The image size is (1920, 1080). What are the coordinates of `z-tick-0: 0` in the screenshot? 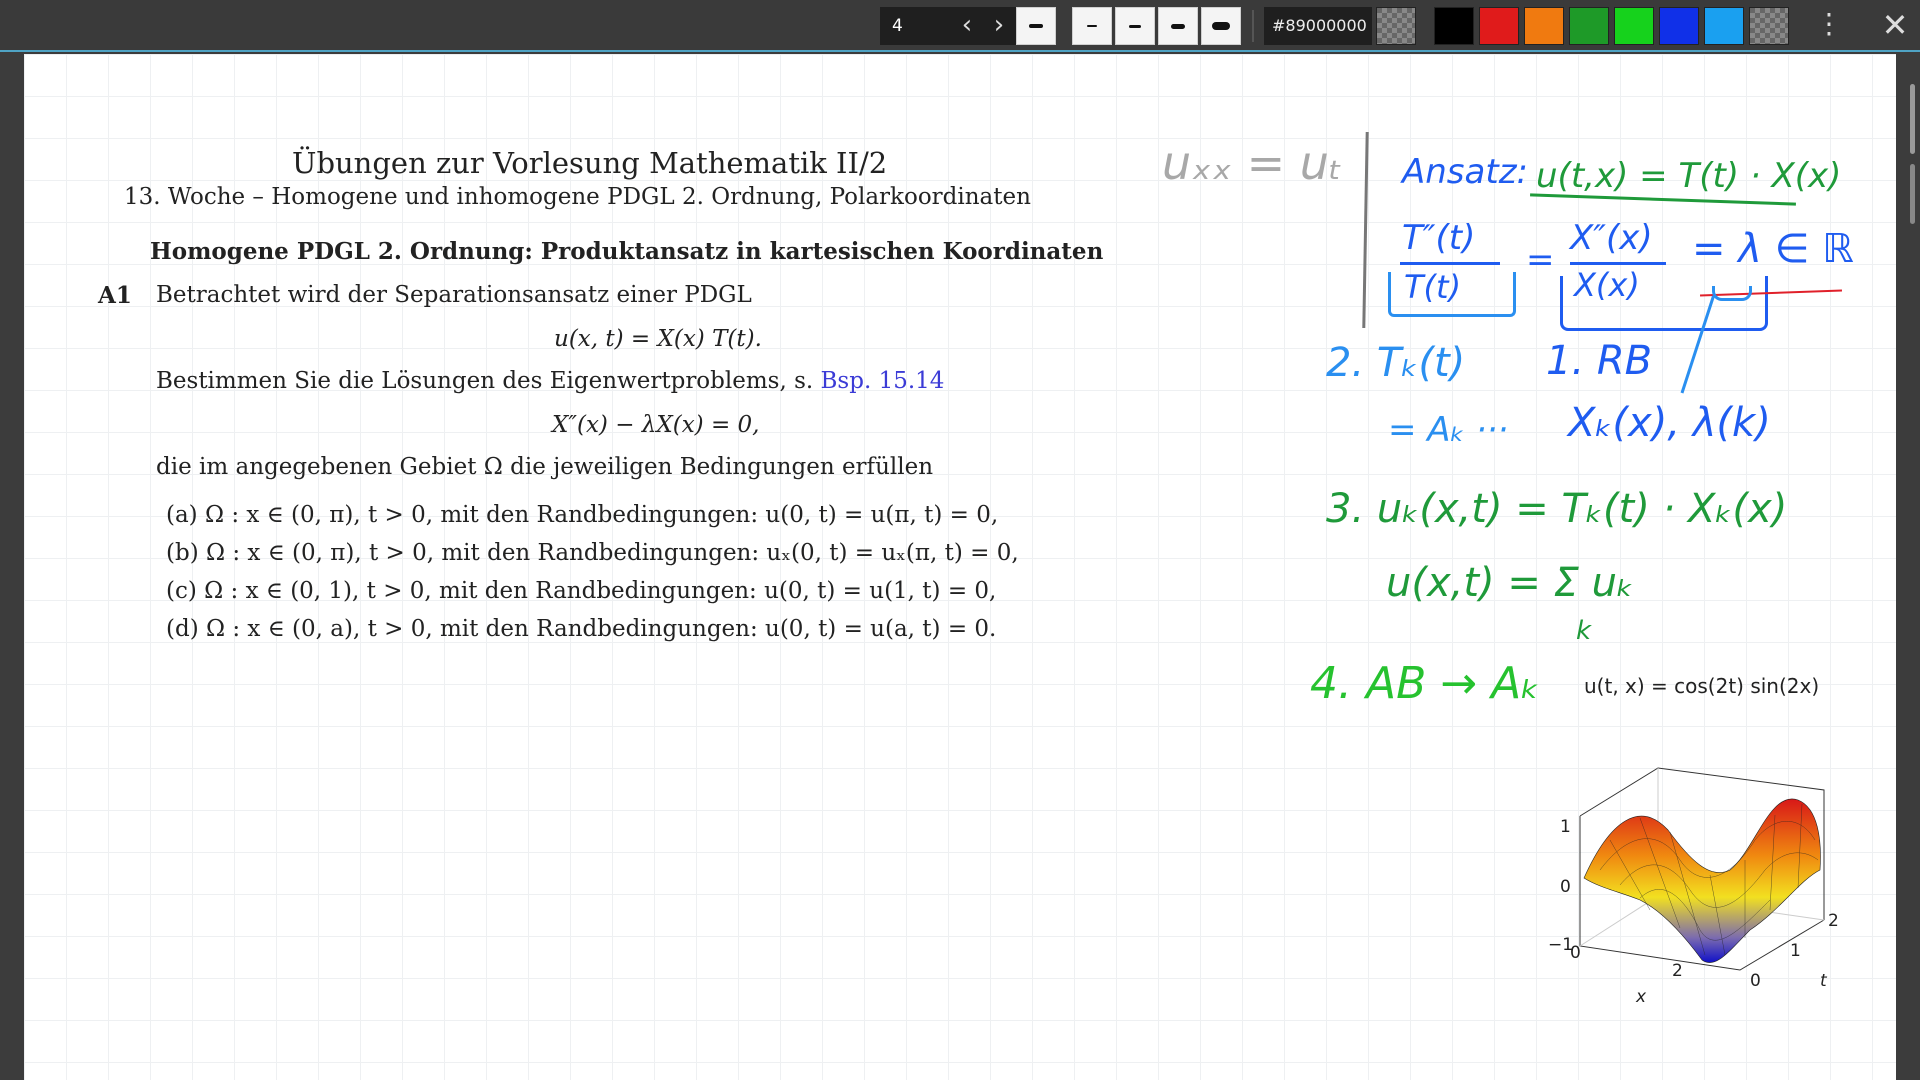 It's located at (1565, 887).